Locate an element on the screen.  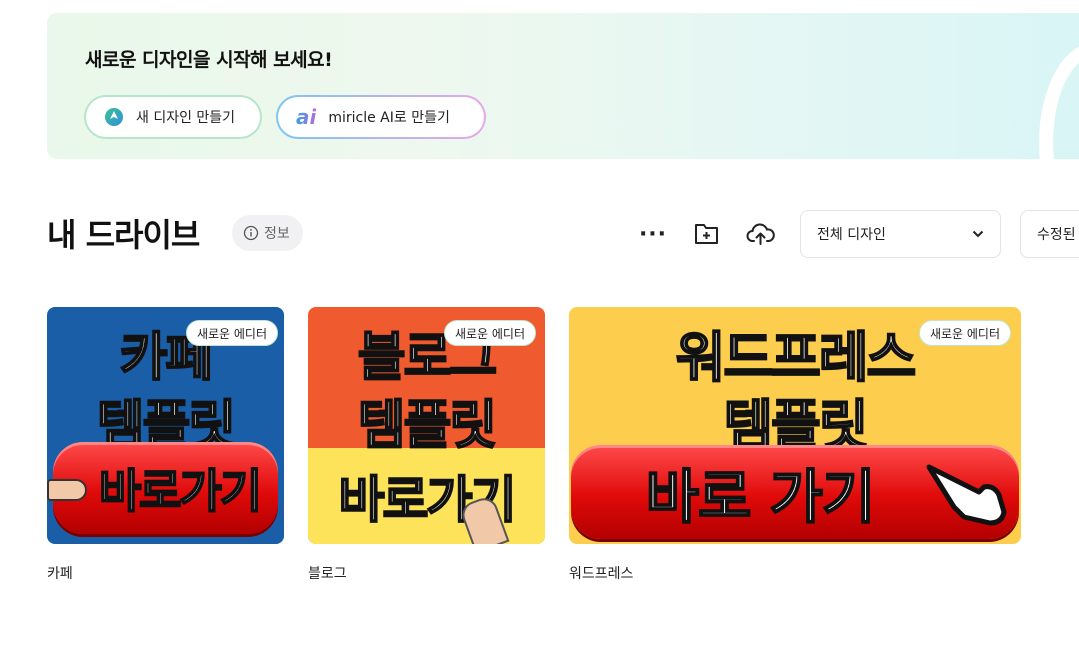
design-filter-select: 전체 디자인 is located at coordinates (900, 234).